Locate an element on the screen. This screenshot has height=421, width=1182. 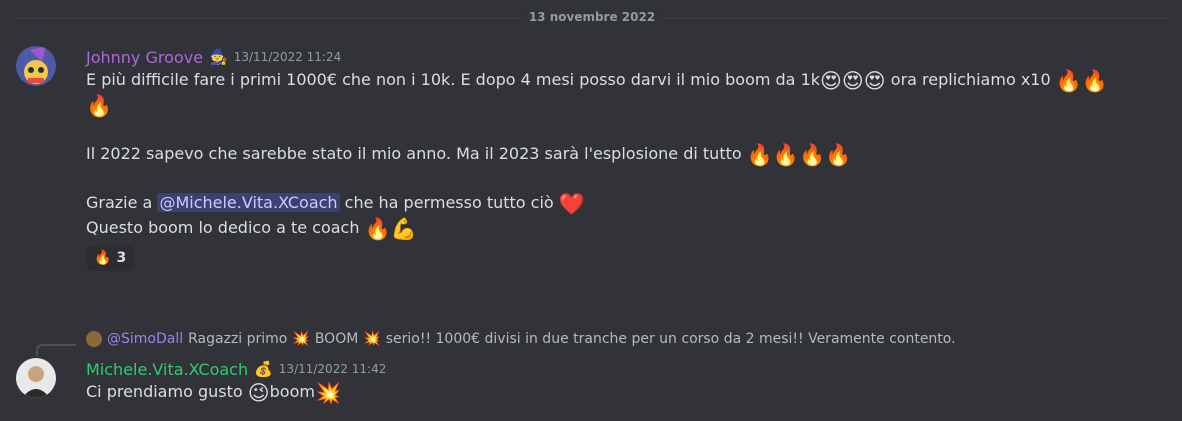
timestamp: 13/11/2022 11:24 is located at coordinates (287, 57).